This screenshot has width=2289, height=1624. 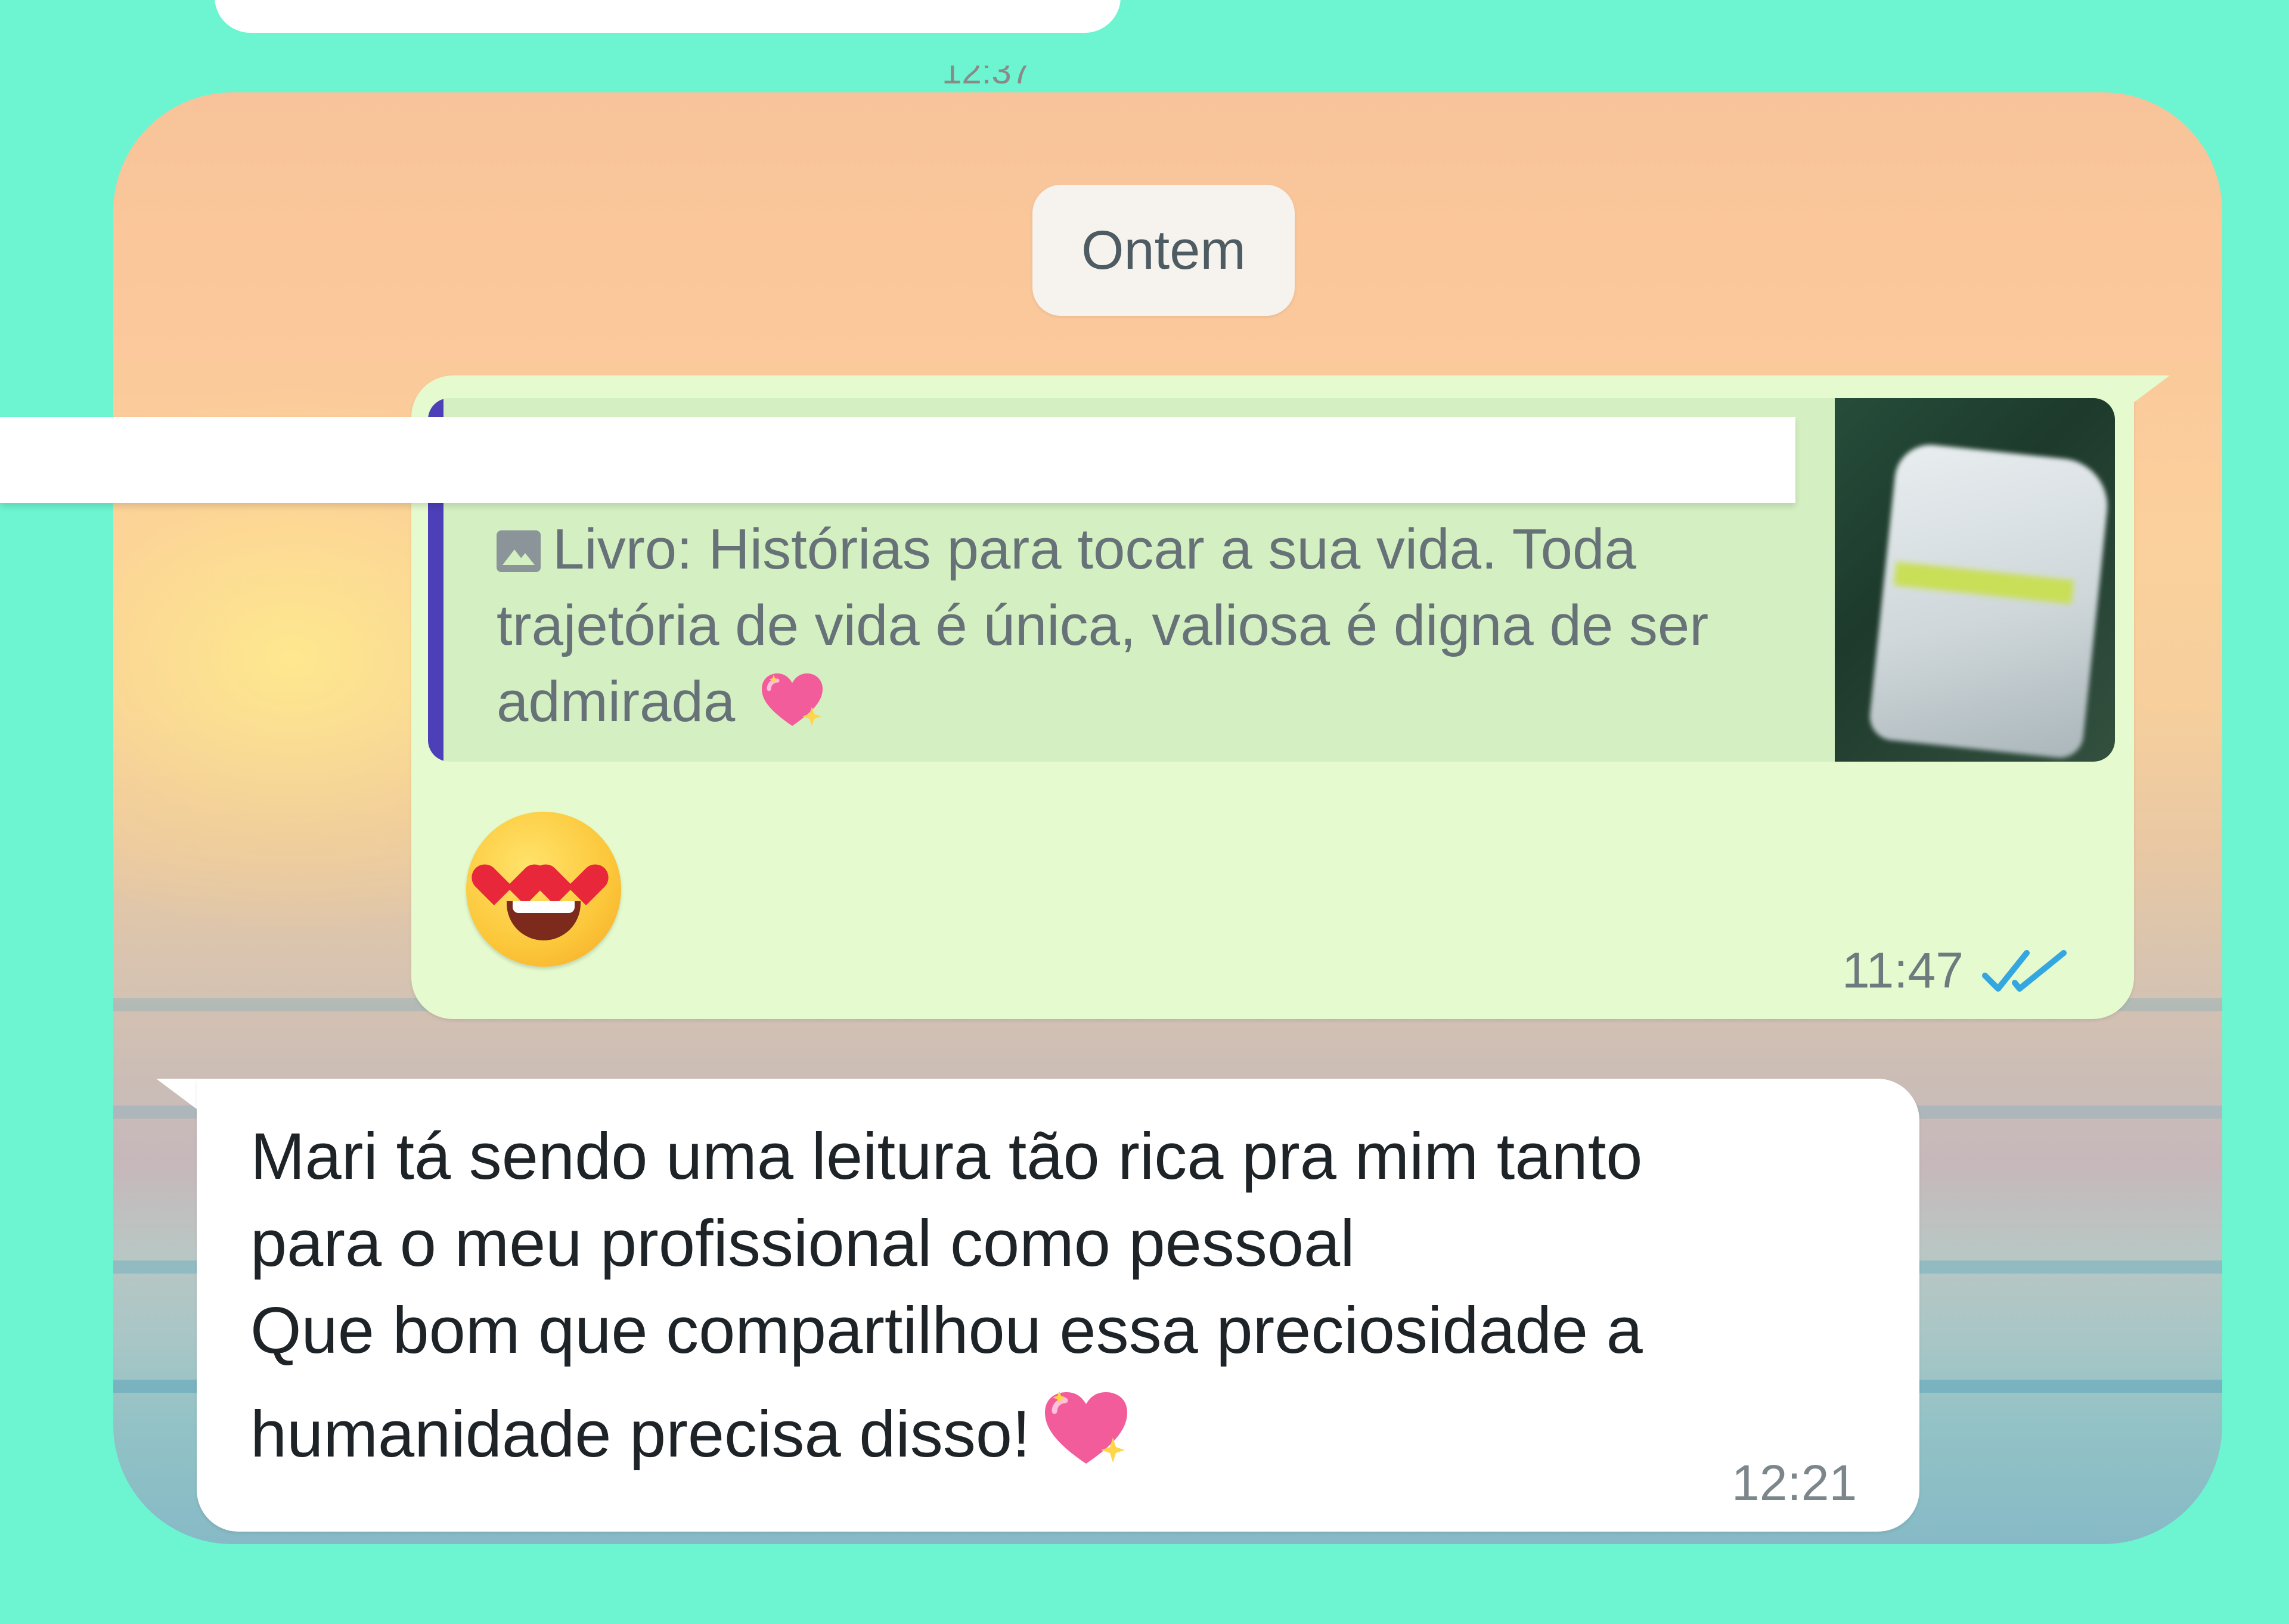 What do you see at coordinates (668, 16) in the screenshot?
I see `previous-message-bubble` at bounding box center [668, 16].